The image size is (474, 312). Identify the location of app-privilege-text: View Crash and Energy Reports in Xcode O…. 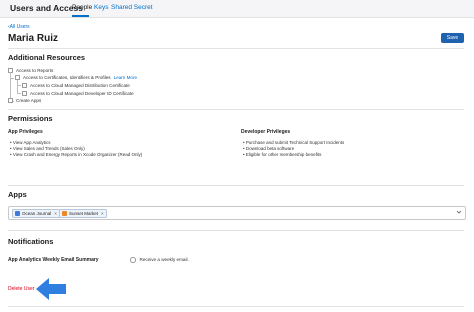
(77, 154).